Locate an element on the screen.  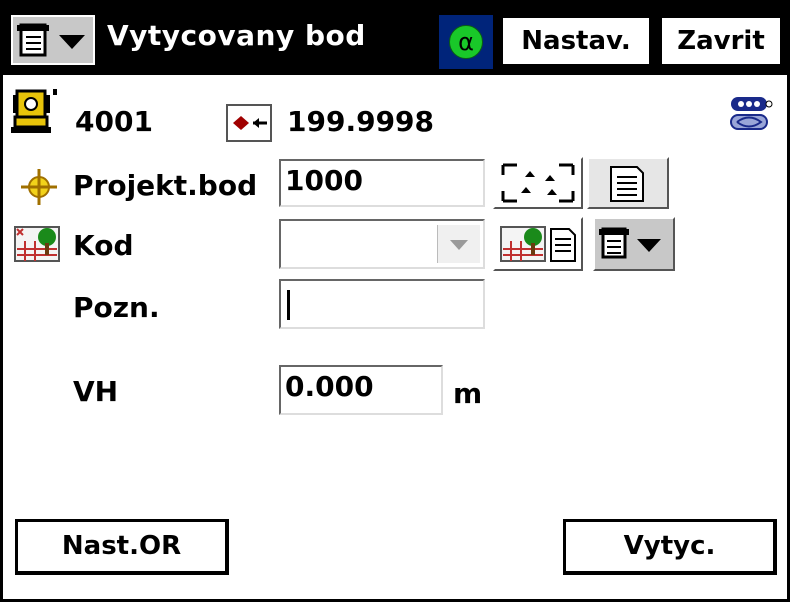
code-map-icon is located at coordinates (38, 243).